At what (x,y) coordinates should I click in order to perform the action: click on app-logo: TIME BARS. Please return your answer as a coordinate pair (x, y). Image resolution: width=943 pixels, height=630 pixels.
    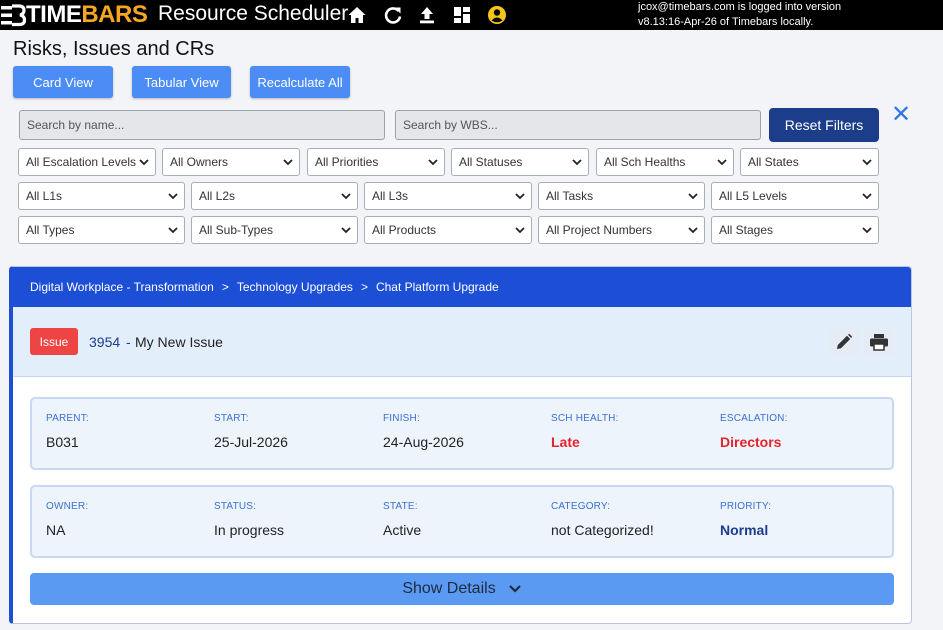
    Looking at the image, I should click on (74, 14).